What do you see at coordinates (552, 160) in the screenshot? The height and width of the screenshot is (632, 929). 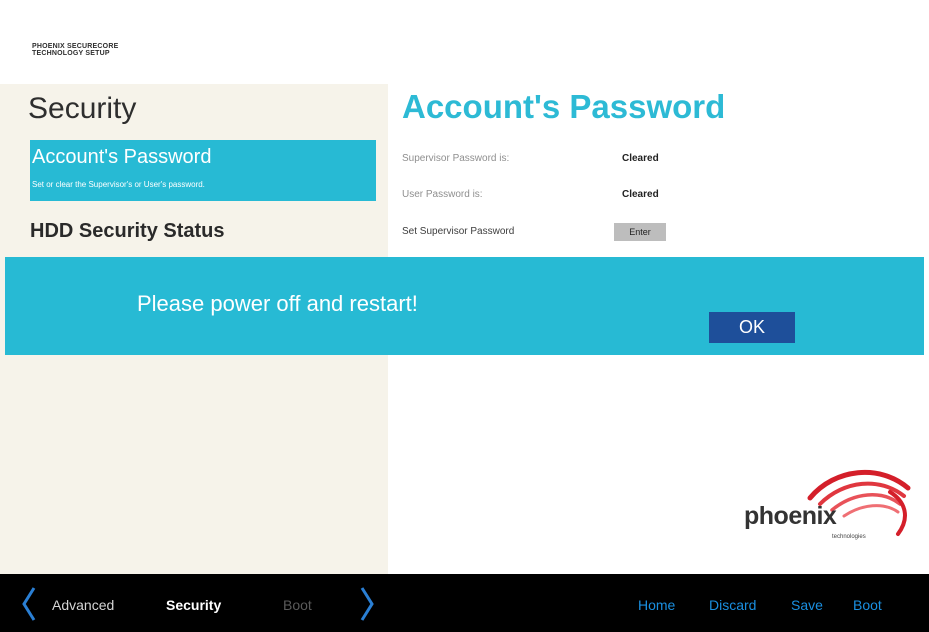 I see `setting-row-supervisor-status: Supervisor Password is: Cleared` at bounding box center [552, 160].